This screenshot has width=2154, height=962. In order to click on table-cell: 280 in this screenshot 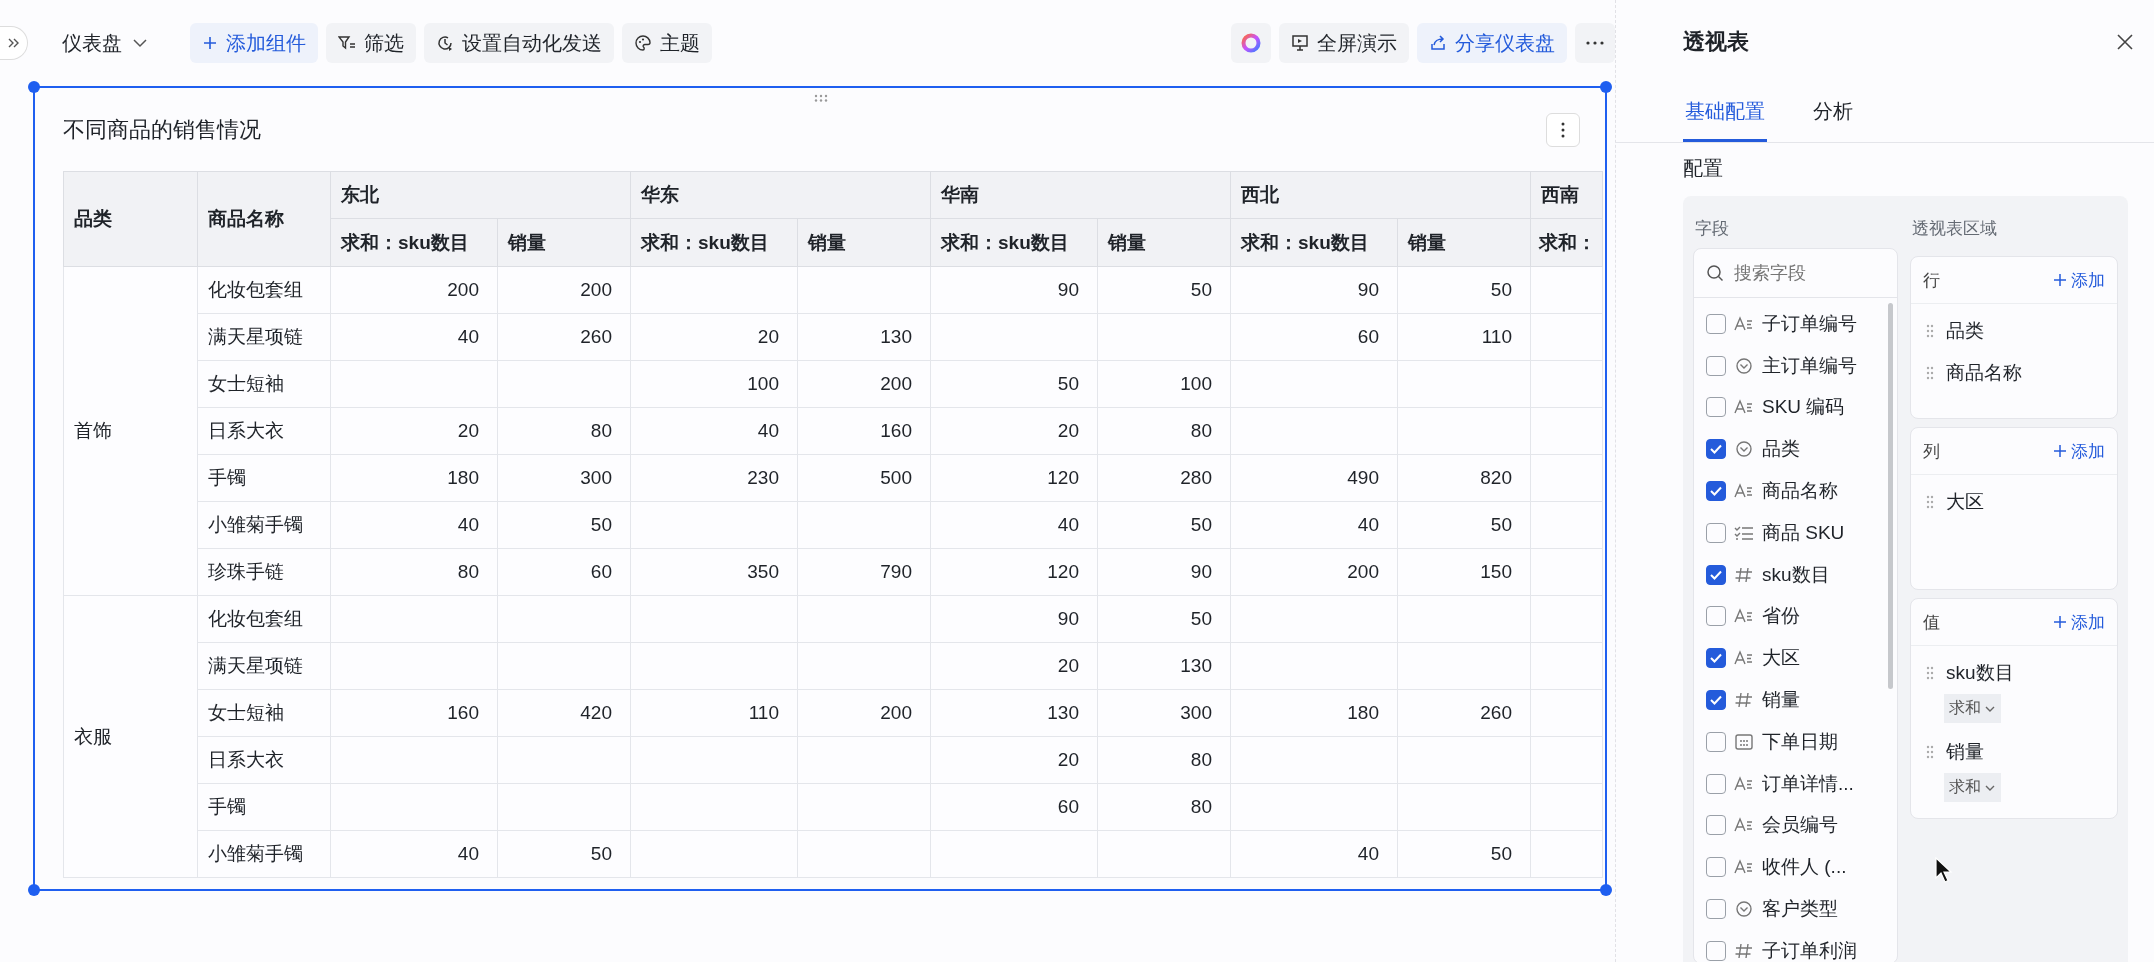, I will do `click(1164, 478)`.